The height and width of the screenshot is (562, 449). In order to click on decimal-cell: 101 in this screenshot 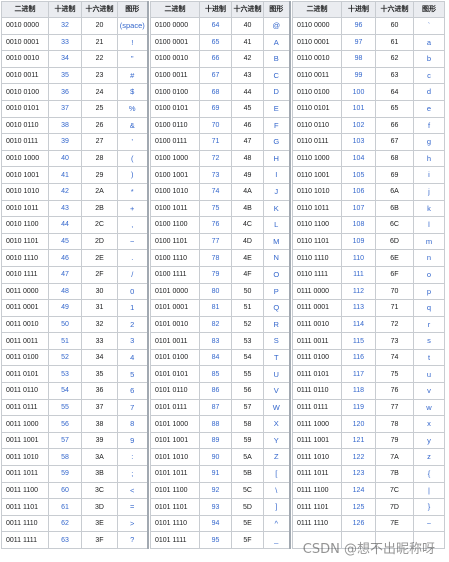, I will do `click(358, 108)`.